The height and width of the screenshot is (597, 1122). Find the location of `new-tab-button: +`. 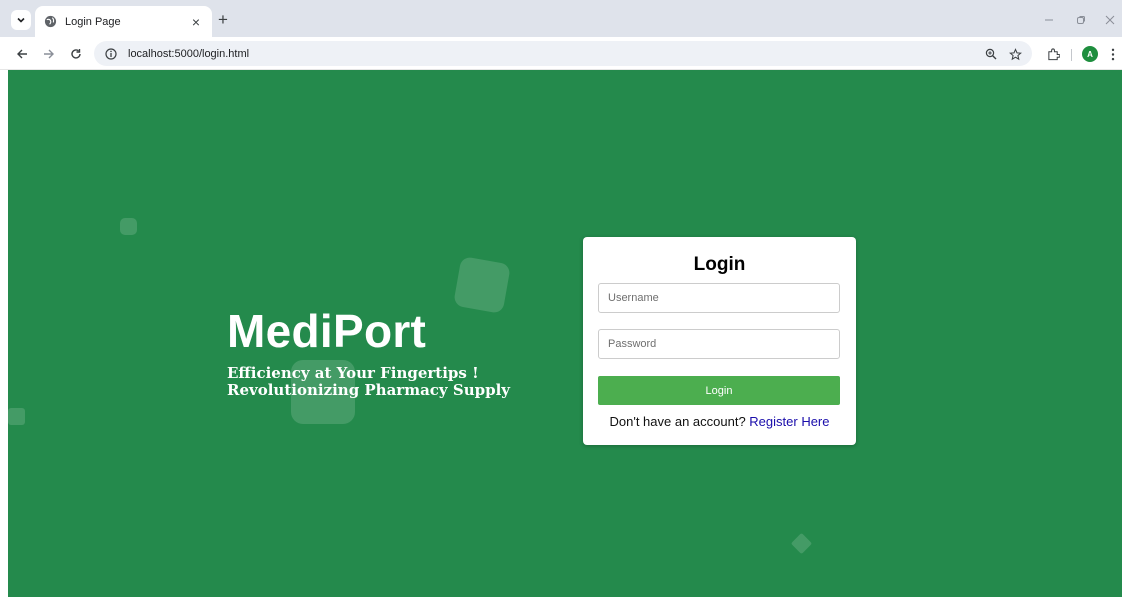

new-tab-button: + is located at coordinates (223, 19).